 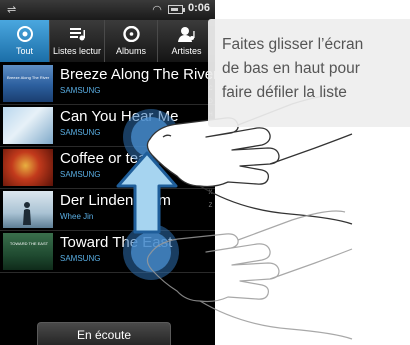 What do you see at coordinates (284, 92) in the screenshot?
I see `instruction-line: faire défiler la liste` at bounding box center [284, 92].